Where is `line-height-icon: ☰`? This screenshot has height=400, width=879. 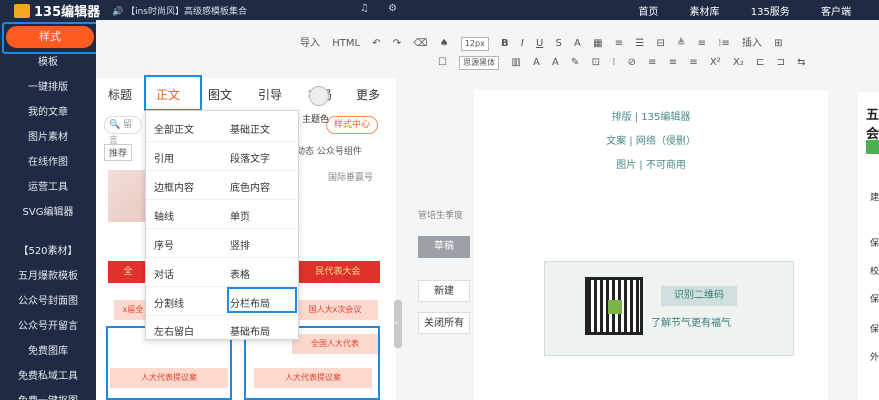 line-height-icon: ☰ is located at coordinates (639, 43).